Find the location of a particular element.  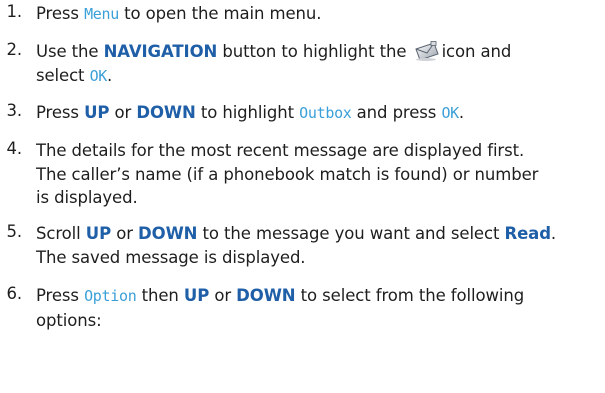

step-number: 1. is located at coordinates (14, 11).